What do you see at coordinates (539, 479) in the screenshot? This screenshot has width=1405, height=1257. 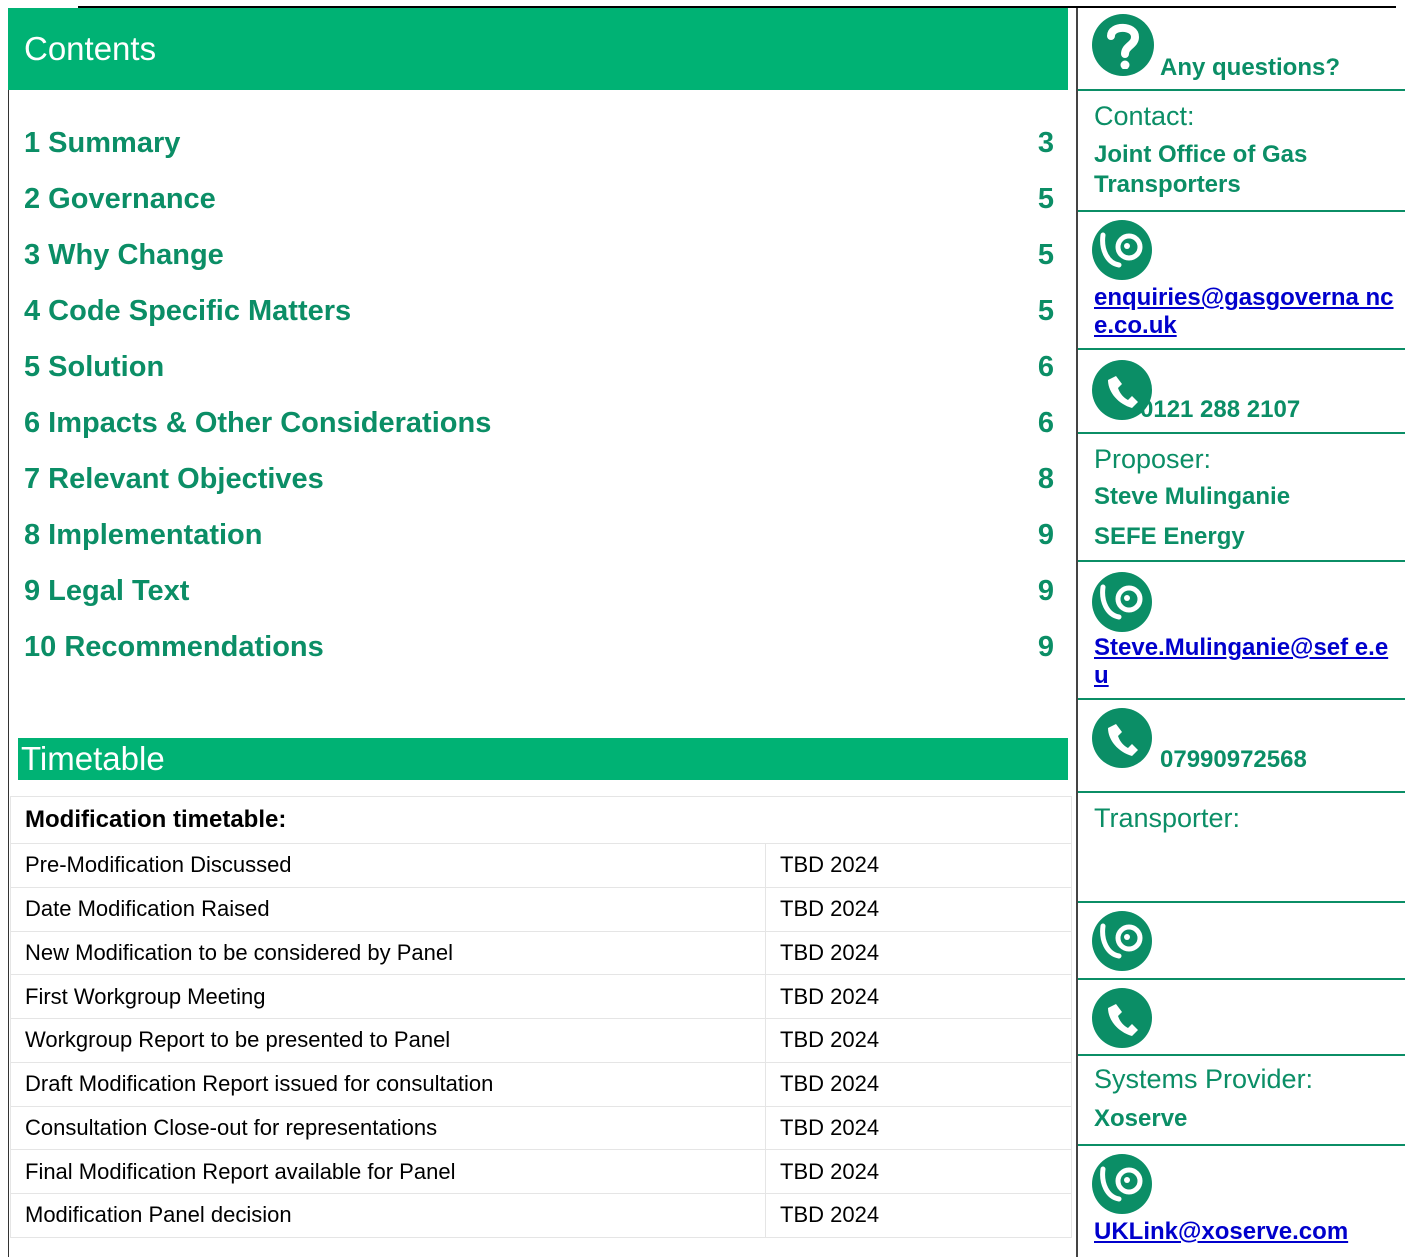 I see `toc-item: 7 Relevant Objectives 8` at bounding box center [539, 479].